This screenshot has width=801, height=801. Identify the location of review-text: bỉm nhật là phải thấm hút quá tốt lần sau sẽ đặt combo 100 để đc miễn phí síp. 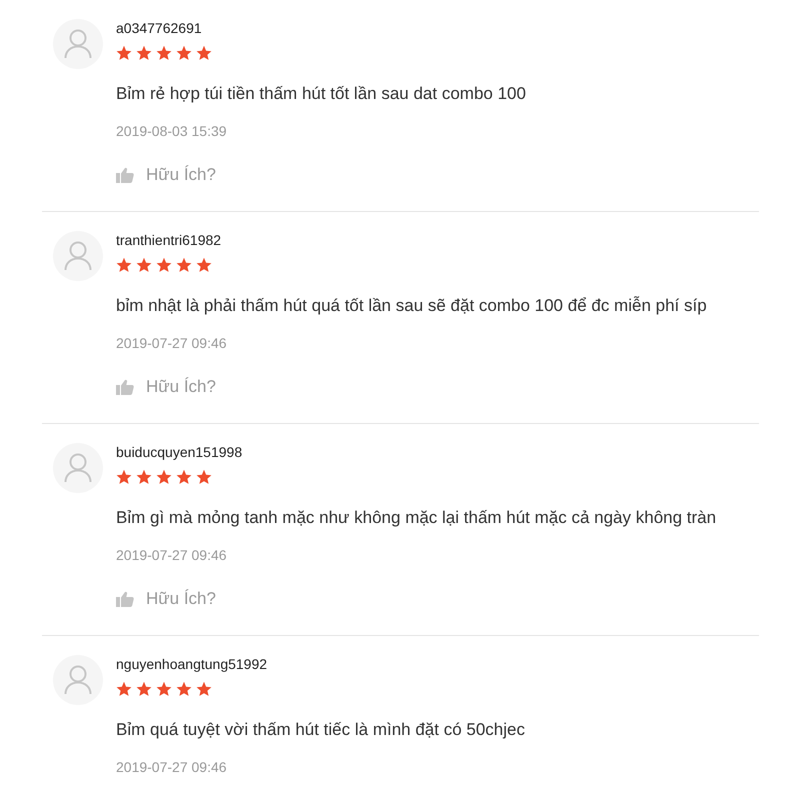
(411, 306).